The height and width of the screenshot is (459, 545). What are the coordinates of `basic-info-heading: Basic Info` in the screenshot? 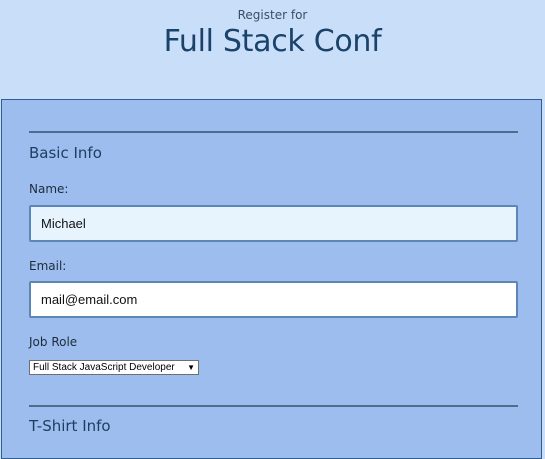 It's located at (65, 153).